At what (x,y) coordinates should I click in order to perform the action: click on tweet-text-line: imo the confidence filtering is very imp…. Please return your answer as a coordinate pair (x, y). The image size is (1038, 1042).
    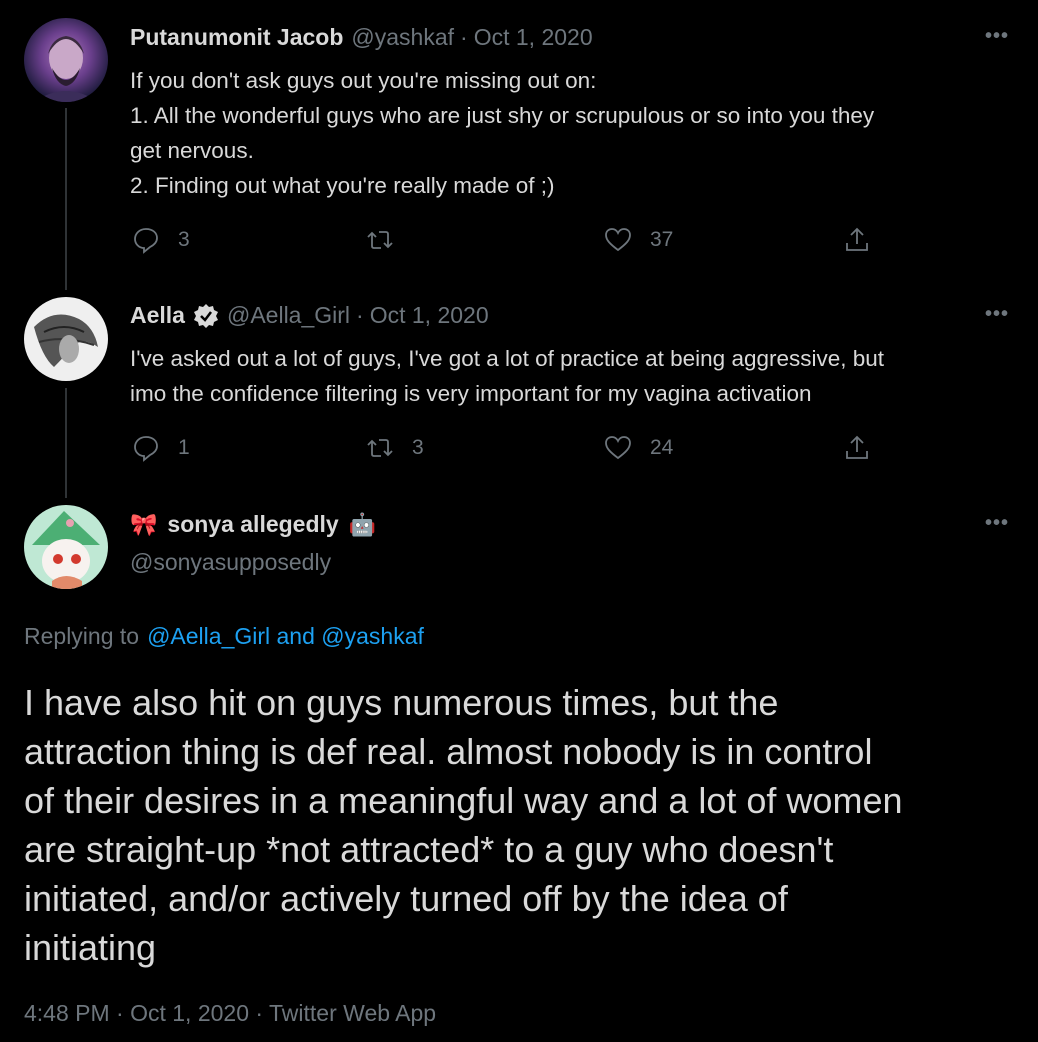
    Looking at the image, I should click on (471, 393).